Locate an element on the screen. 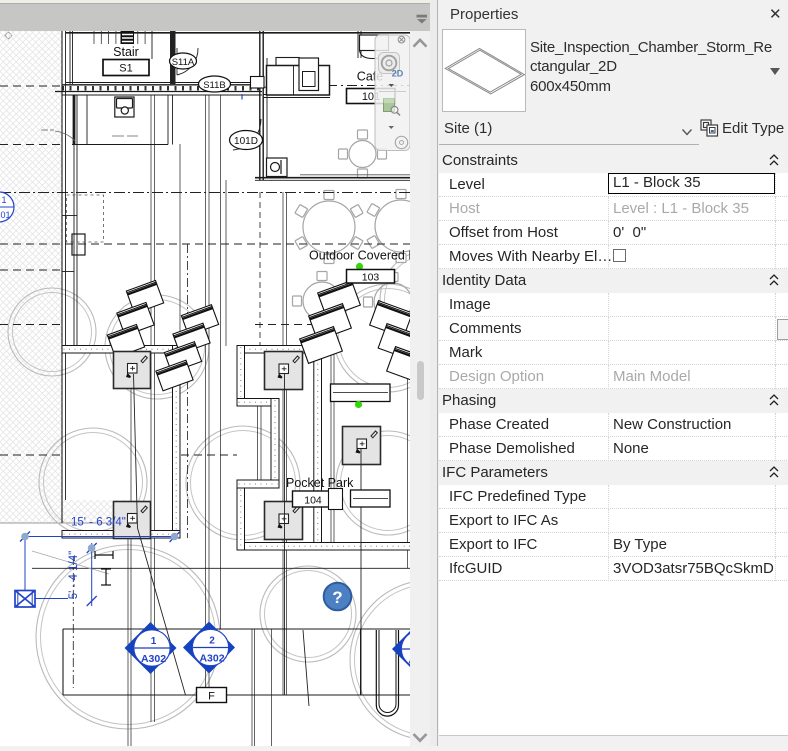 Image resolution: width=788 pixels, height=751 pixels. svg-text: 101D is located at coordinates (246, 141).